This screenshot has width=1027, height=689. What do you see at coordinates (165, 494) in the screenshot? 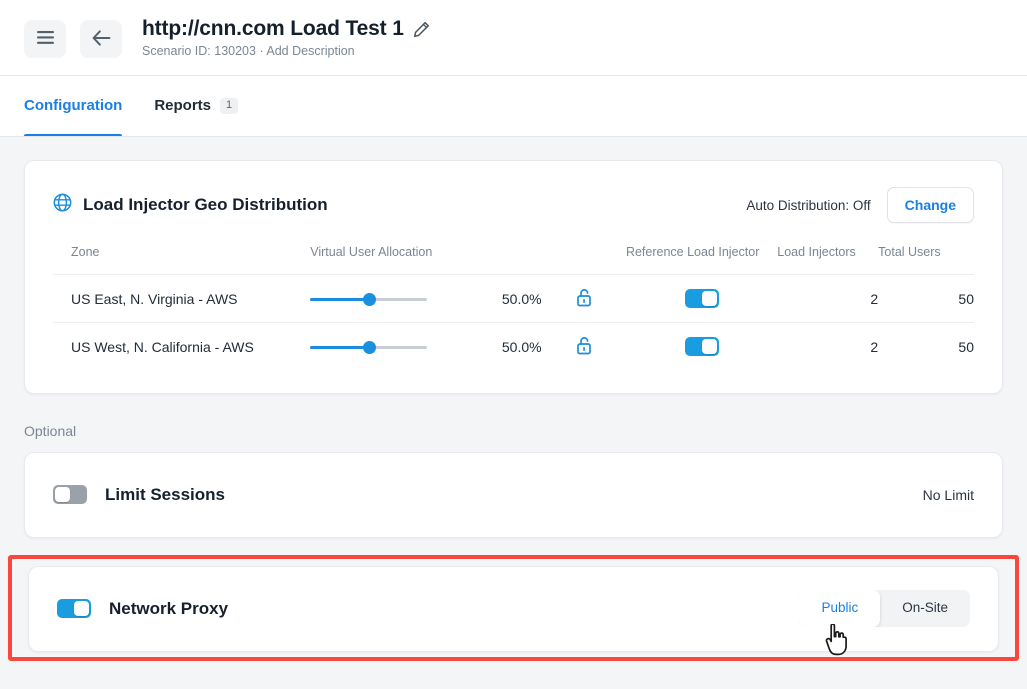
I see `limit-sessions-title: Limit Sessions` at bounding box center [165, 494].